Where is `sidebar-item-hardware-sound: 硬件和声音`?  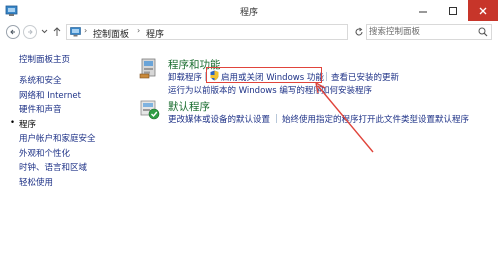 sidebar-item-hardware-sound: 硬件和声音 is located at coordinates (40, 109).